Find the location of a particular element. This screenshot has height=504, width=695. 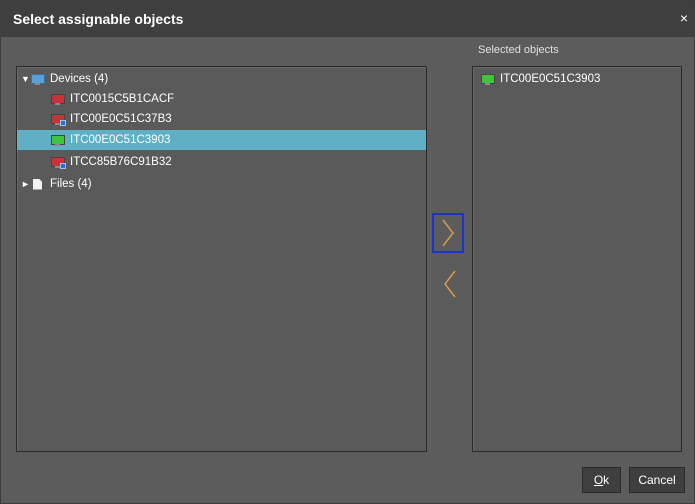

cancel-button: Cancel is located at coordinates (657, 480).